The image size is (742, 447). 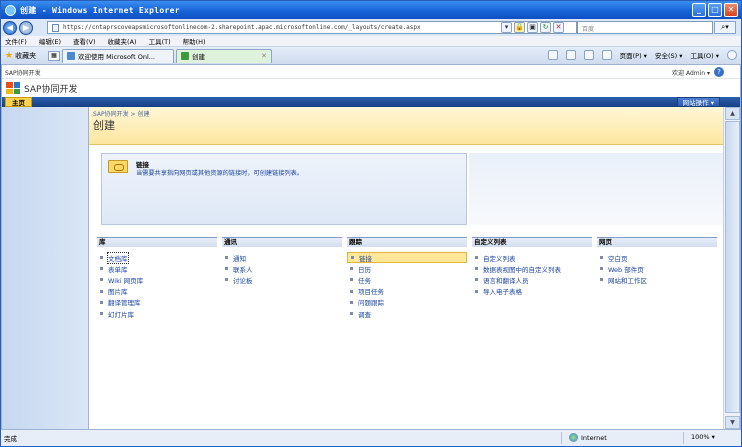 What do you see at coordinates (160, 41) in the screenshot?
I see `menu-tools: 工具(T)` at bounding box center [160, 41].